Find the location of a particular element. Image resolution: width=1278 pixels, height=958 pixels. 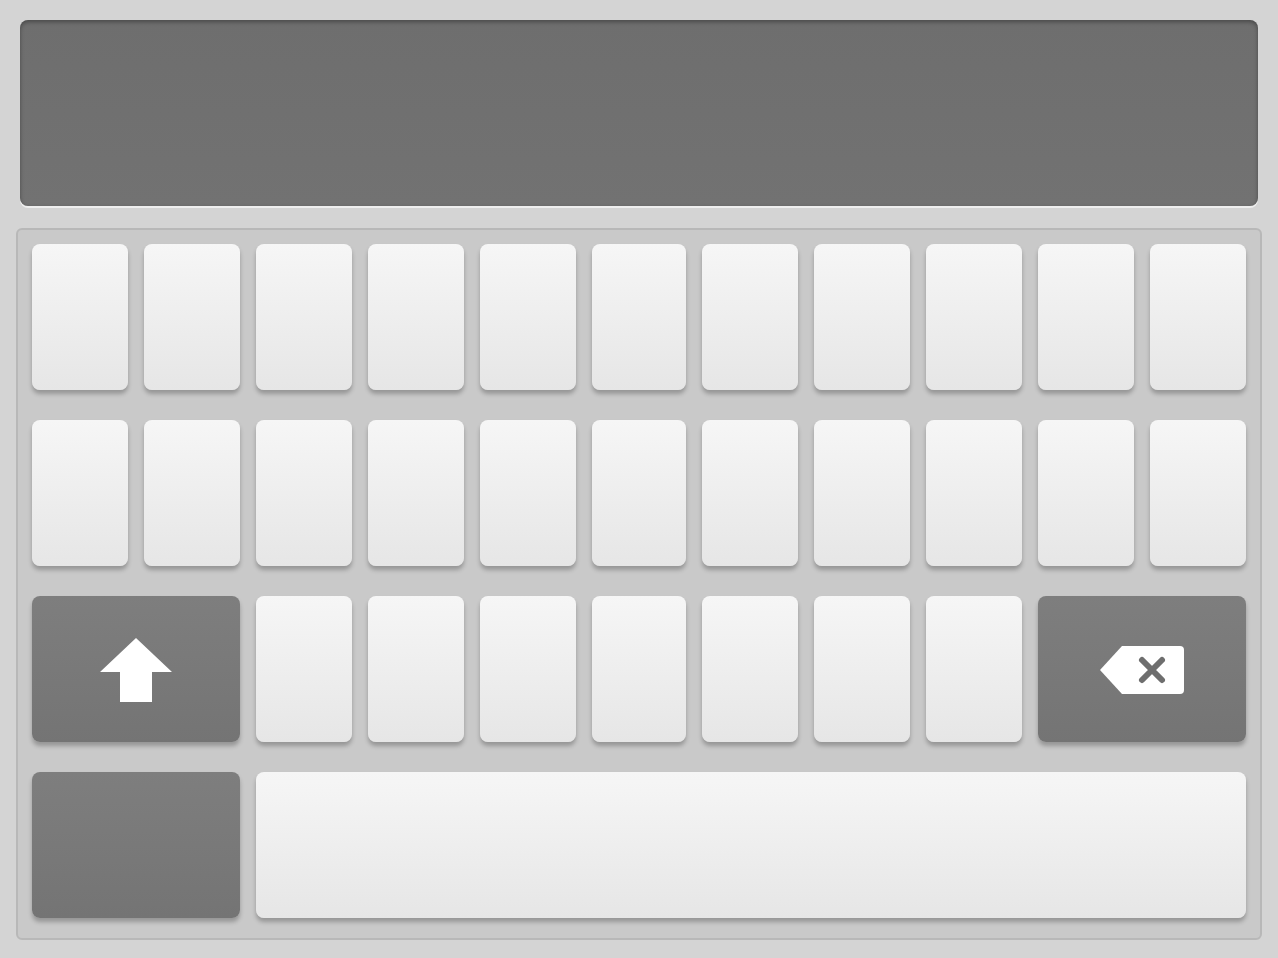

backspace-icon is located at coordinates (1142, 669).